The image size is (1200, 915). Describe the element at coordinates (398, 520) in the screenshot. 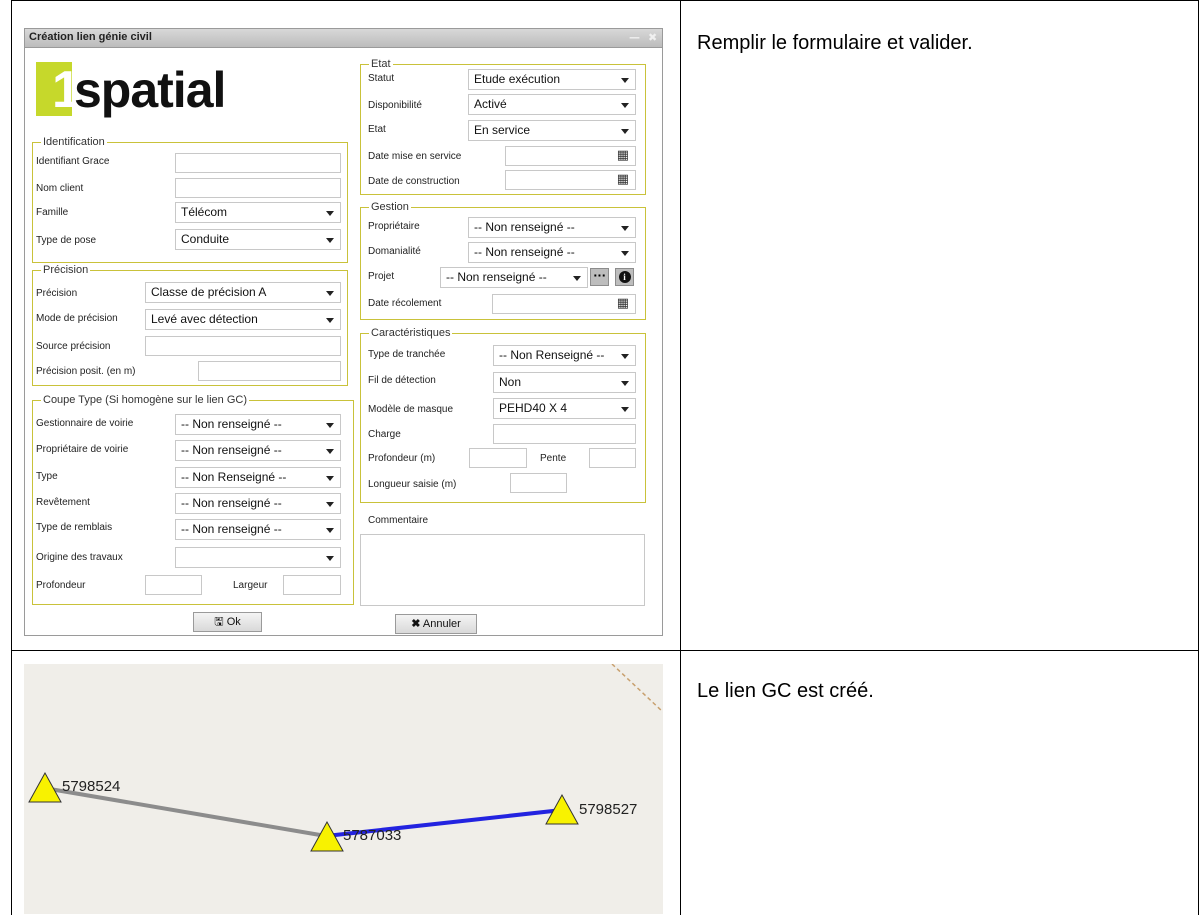

I see `commentaire-label: Commentaire` at that location.